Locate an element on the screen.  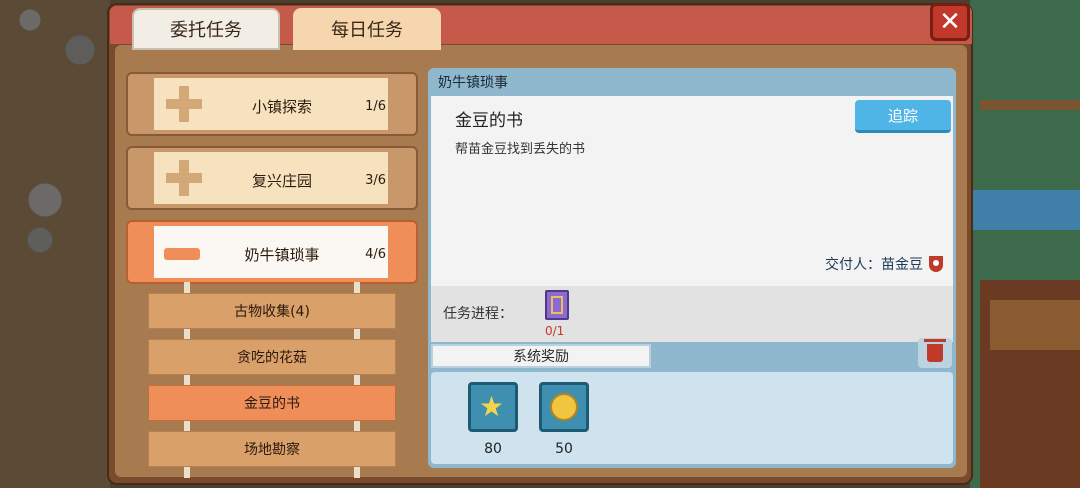
detail-header: 奶牛镇琐事 is located at coordinates (473, 83).